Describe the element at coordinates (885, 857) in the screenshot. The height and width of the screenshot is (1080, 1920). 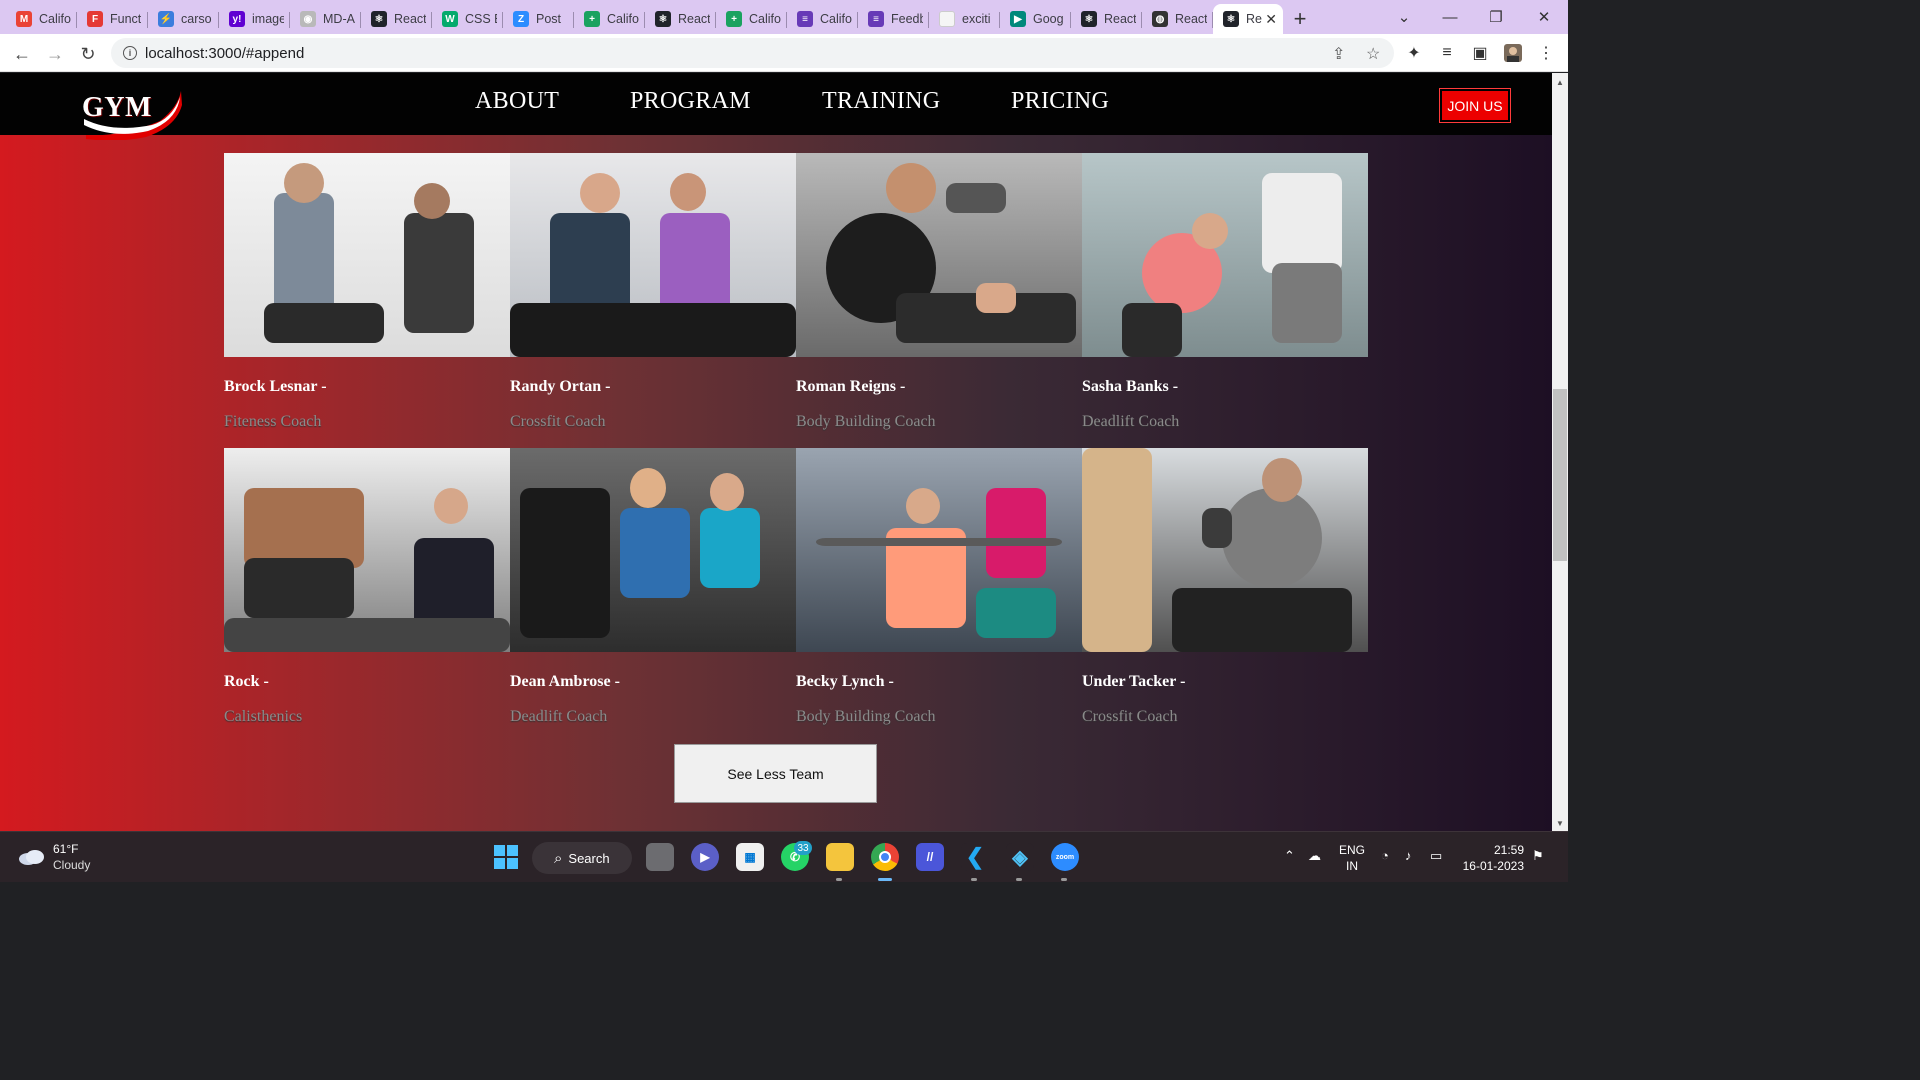
I see `chrome-icon` at that location.